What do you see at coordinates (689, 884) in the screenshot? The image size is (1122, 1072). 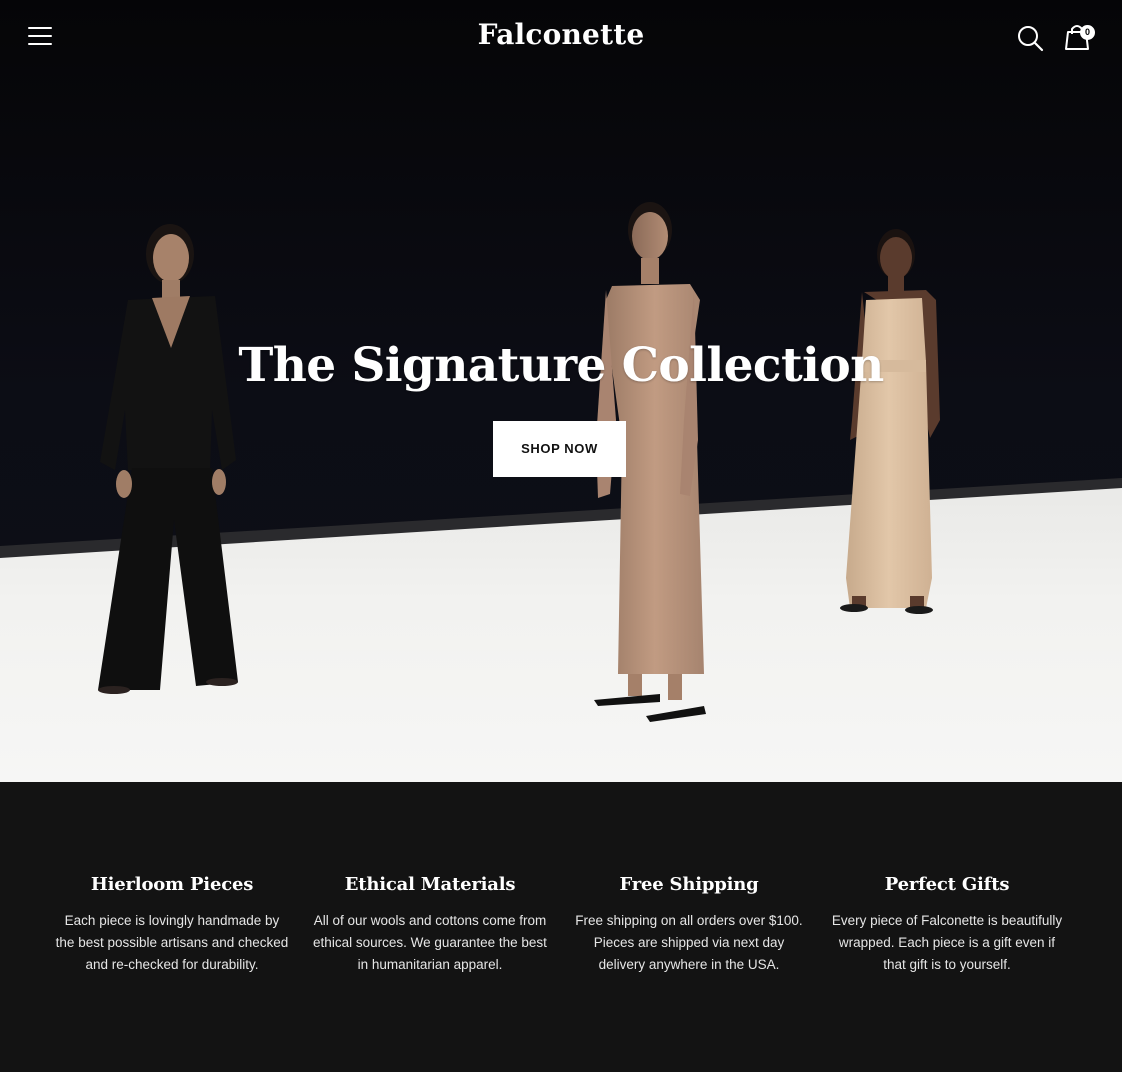 I see `feature-title: Free Shipping` at bounding box center [689, 884].